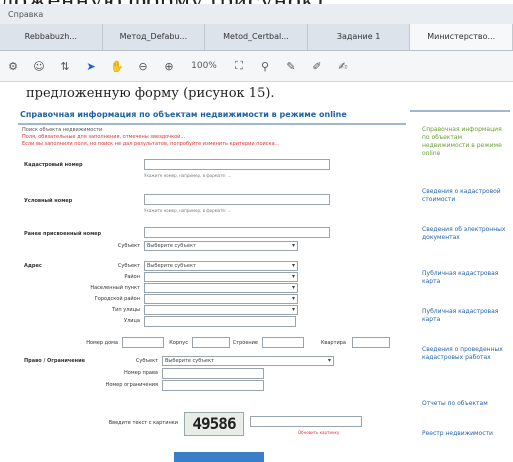 This screenshot has width=513, height=462. Describe the element at coordinates (213, 385) in the screenshot. I see `restriction-number-input` at that location.